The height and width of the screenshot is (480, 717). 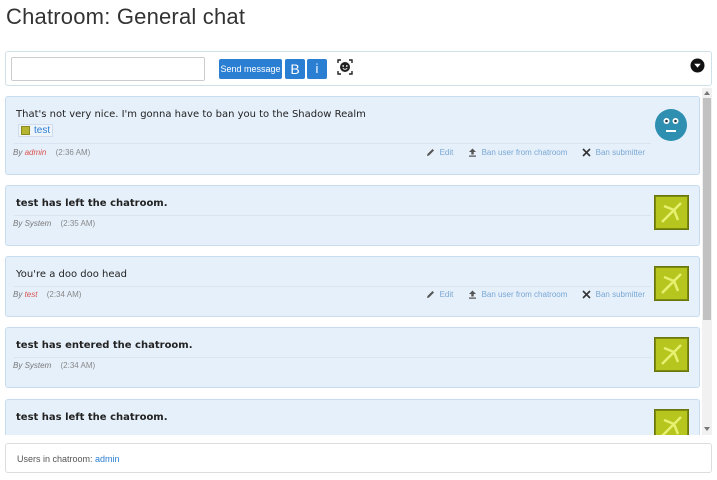 I want to click on message-meta: By test (2:34 AM), so click(x=47, y=294).